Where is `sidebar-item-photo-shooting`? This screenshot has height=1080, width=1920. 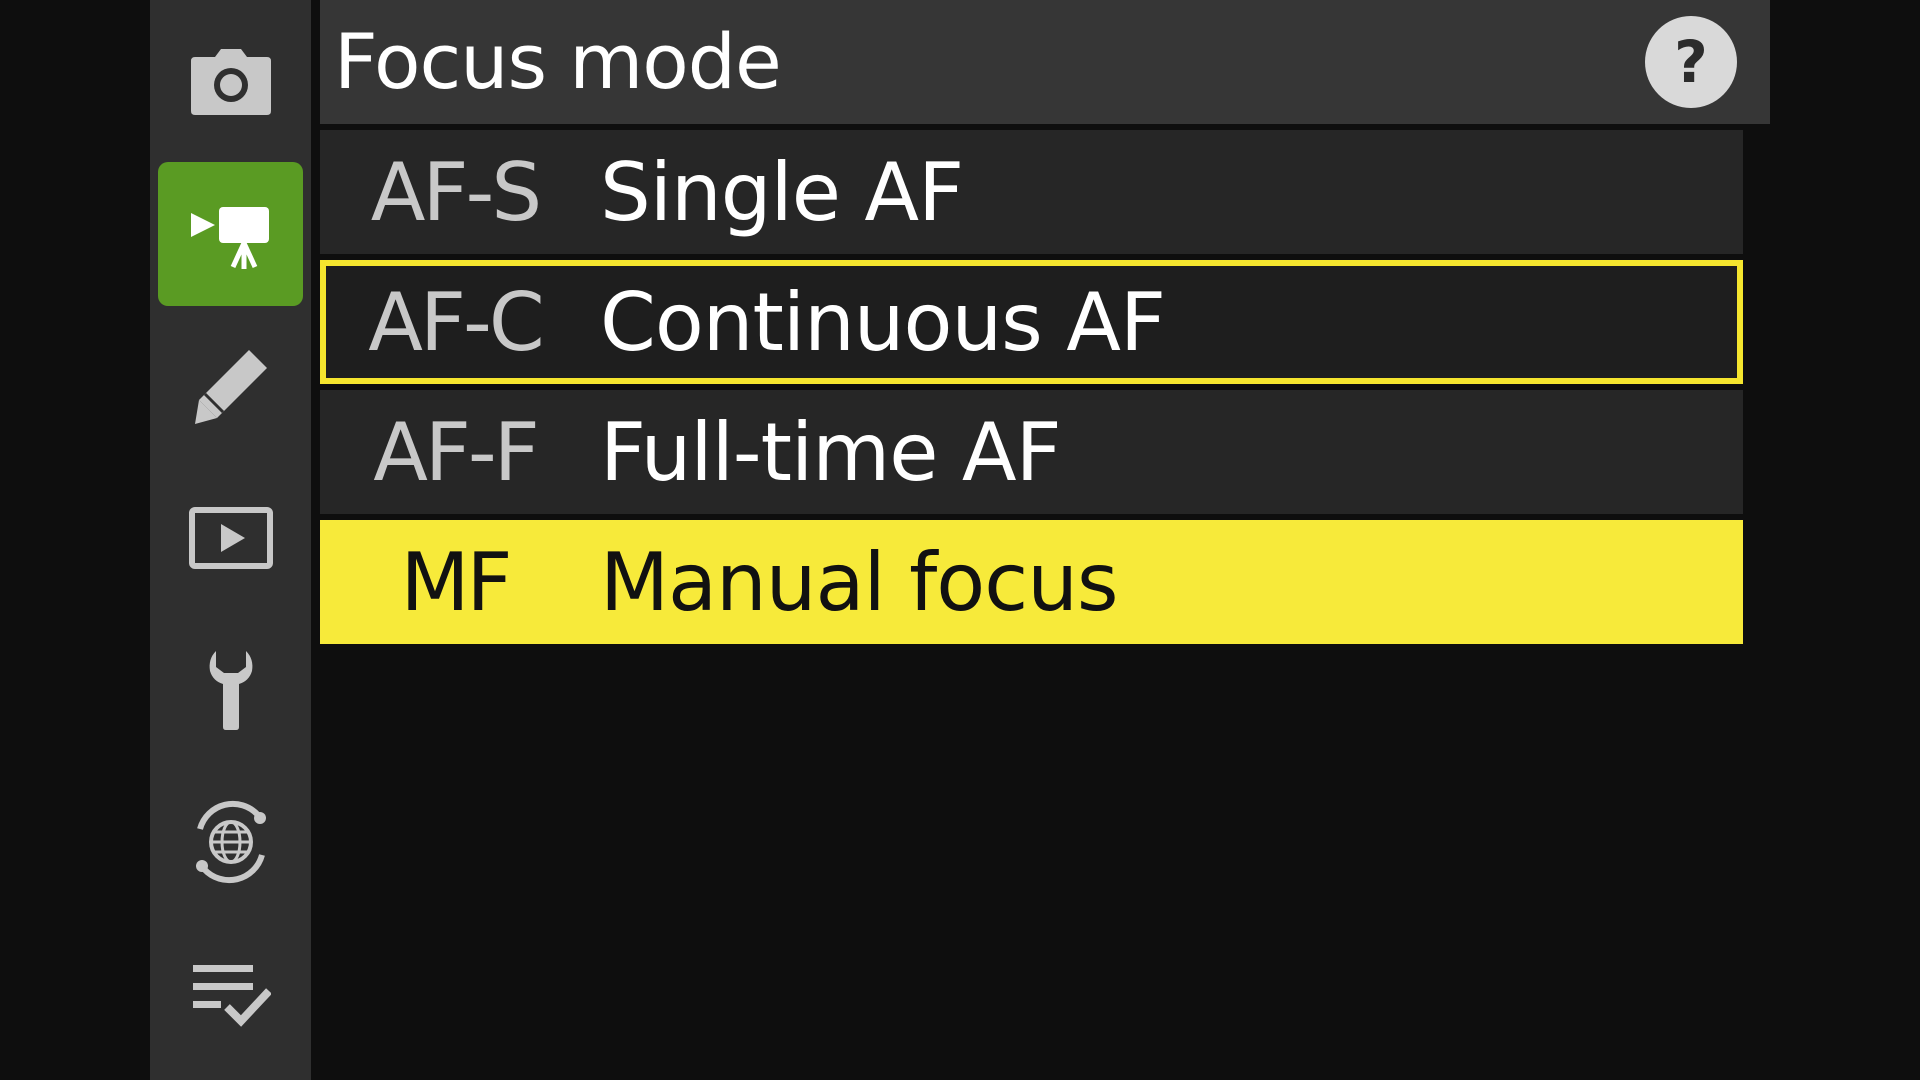
sidebar-item-photo-shooting is located at coordinates (230, 82).